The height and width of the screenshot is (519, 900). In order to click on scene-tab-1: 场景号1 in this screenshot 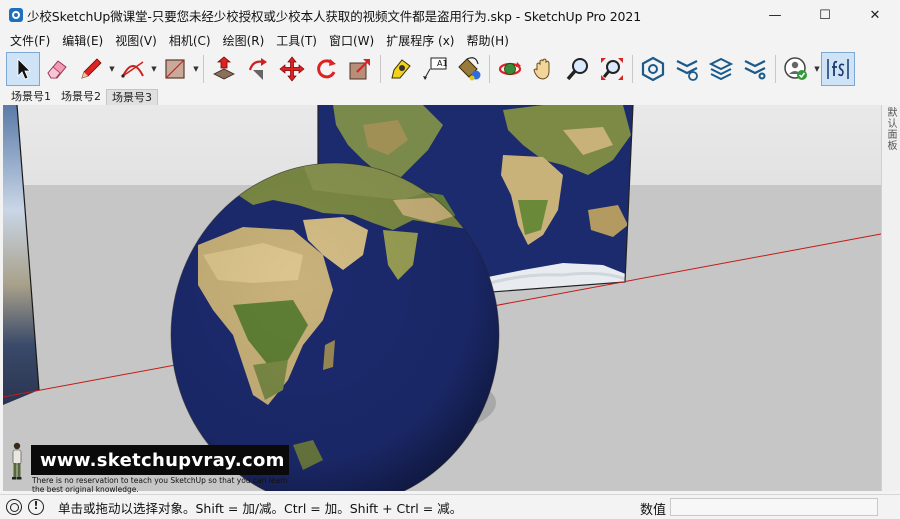, I will do `click(31, 97)`.